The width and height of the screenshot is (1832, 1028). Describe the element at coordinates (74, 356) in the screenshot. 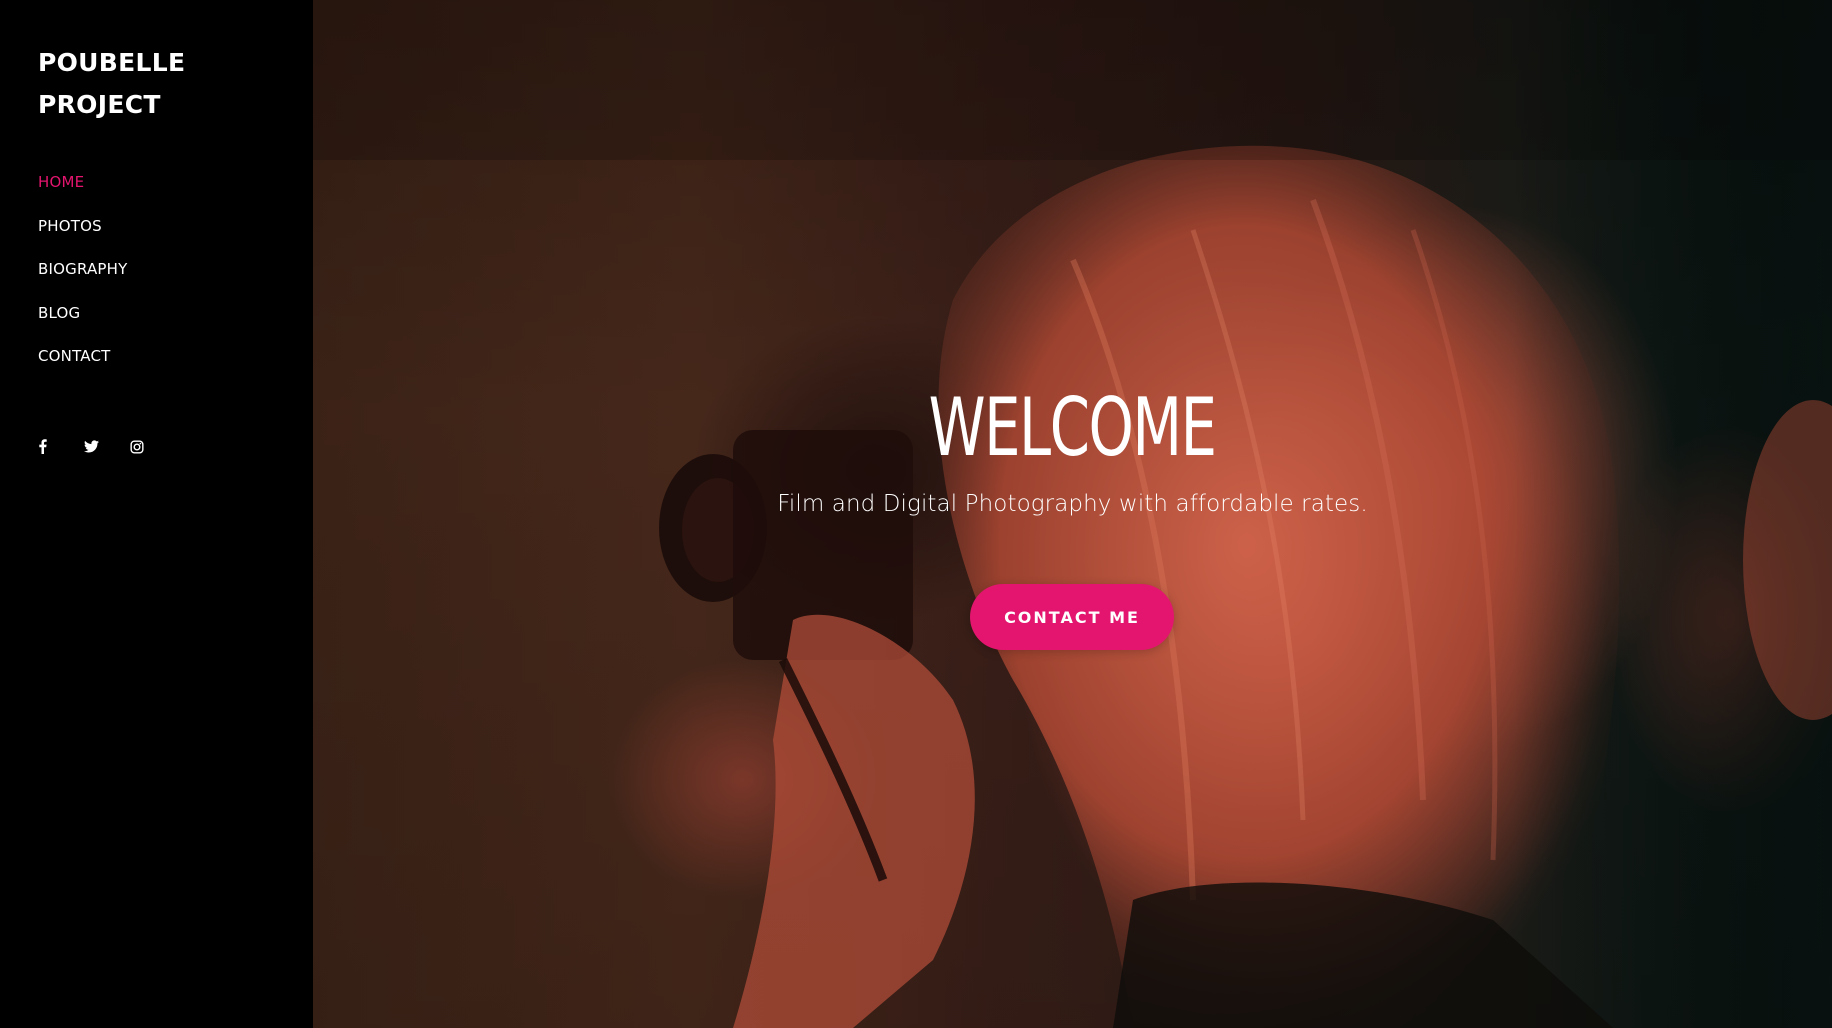

I see `nav-link-contact: CONTACT` at that location.